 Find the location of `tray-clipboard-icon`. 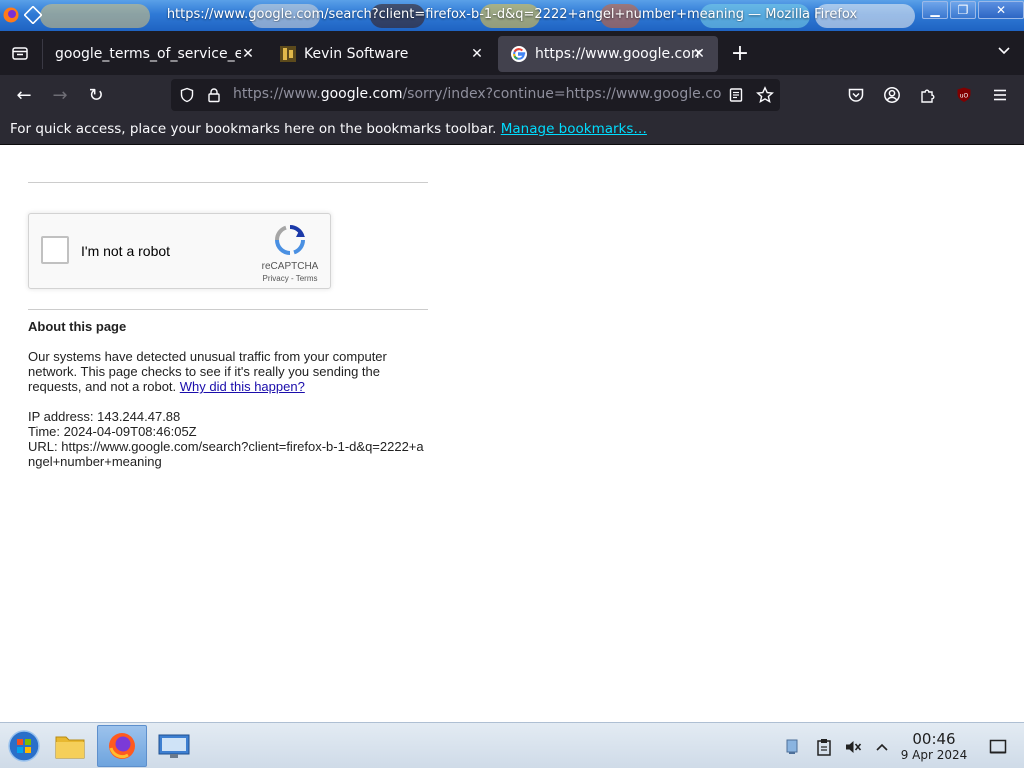

tray-clipboard-icon is located at coordinates (824, 747).